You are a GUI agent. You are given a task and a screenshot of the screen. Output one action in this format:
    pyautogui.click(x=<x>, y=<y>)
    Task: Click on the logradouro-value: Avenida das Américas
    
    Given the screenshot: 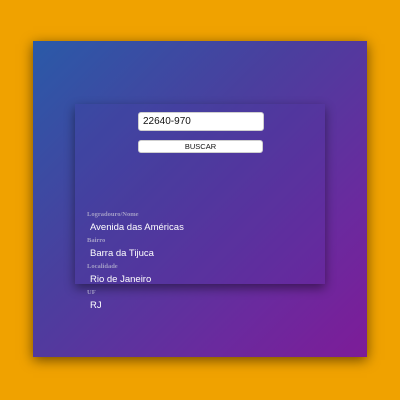 What is the action you would take?
    pyautogui.click(x=137, y=227)
    